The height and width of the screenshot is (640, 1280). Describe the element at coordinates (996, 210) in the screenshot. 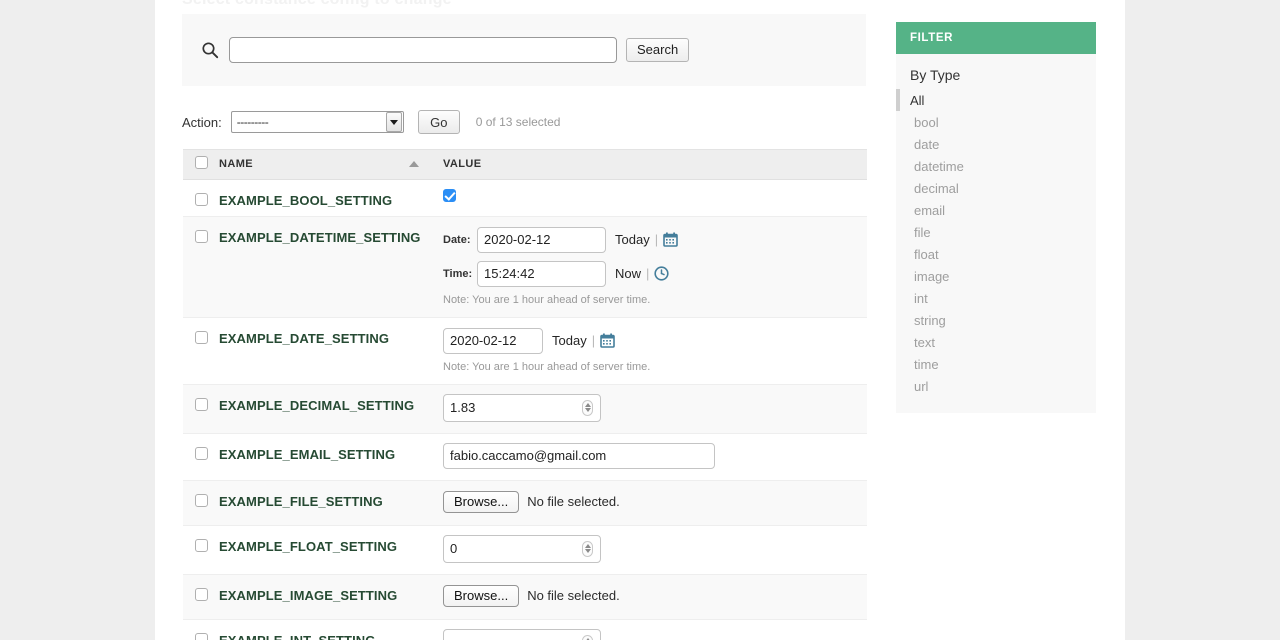

I see `filter-item-email: email` at that location.